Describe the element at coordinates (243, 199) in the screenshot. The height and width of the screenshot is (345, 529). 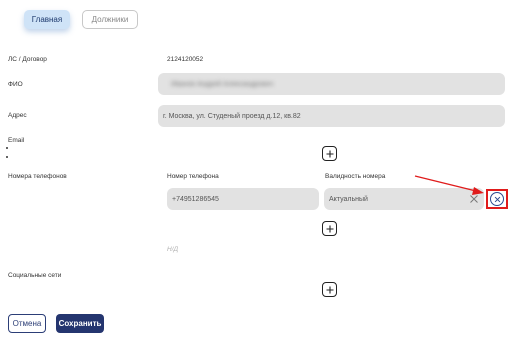
I see `phone-number-input: +74951286545` at that location.